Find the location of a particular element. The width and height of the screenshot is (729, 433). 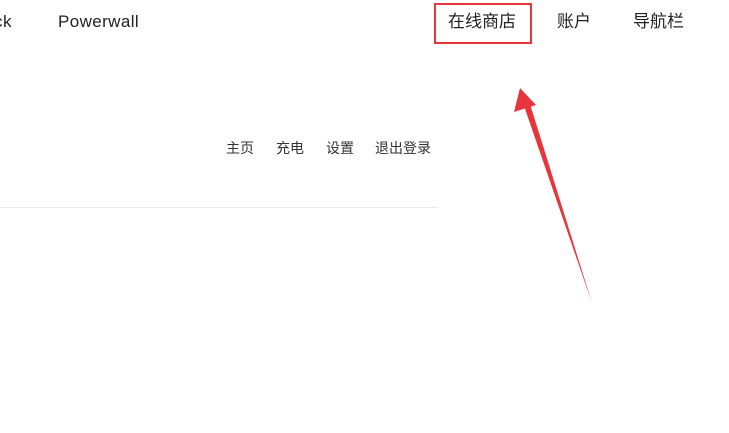

nav-item-powerwall: Powerwall is located at coordinates (98, 22).